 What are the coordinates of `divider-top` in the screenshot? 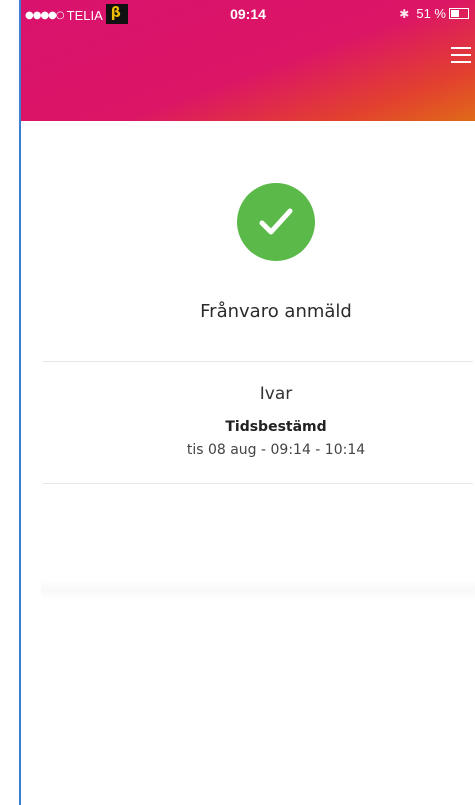 It's located at (258, 361).